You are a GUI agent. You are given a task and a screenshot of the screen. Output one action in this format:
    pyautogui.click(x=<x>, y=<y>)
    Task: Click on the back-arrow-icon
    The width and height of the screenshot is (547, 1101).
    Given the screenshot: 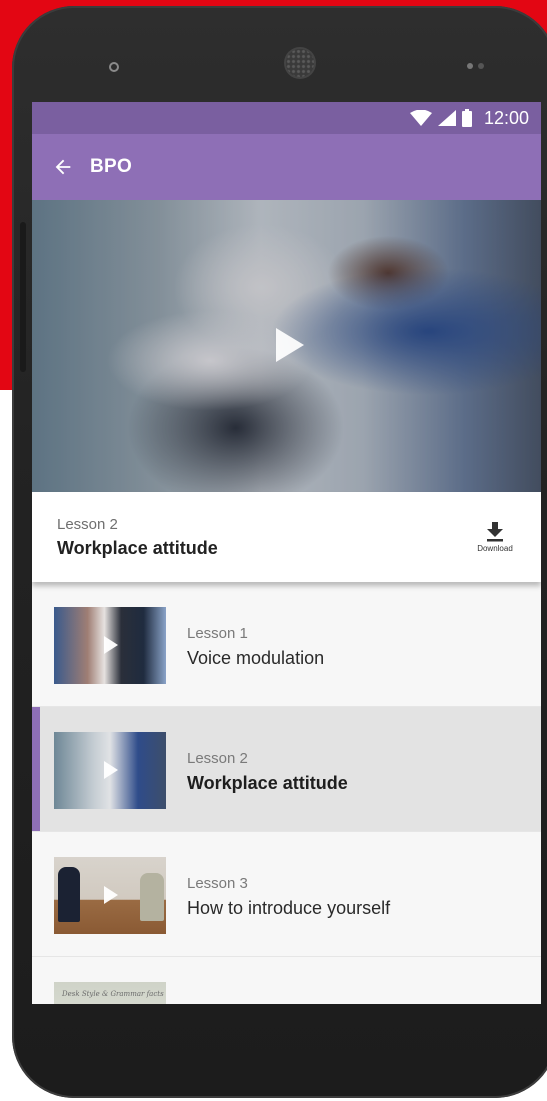 What is the action you would take?
    pyautogui.click(x=63, y=167)
    